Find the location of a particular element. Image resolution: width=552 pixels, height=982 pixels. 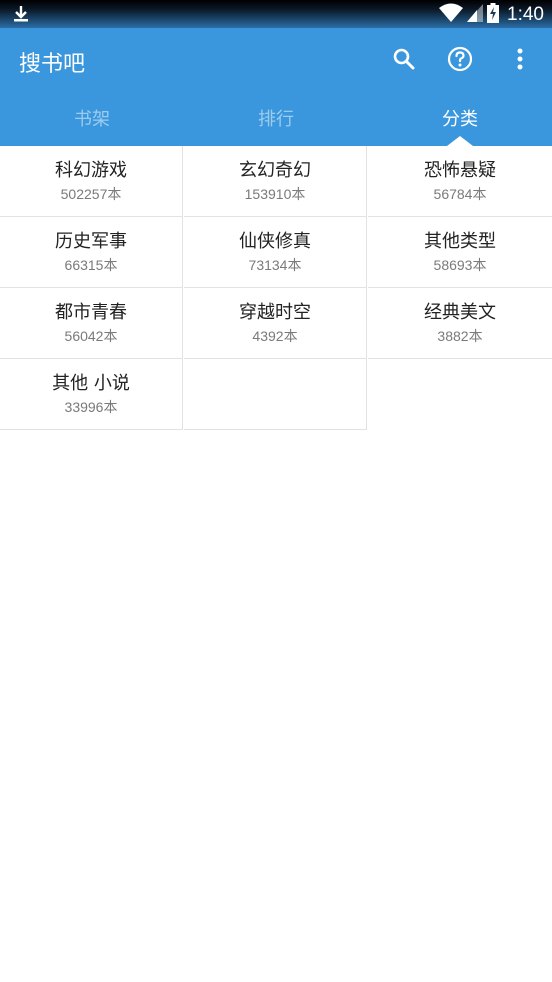

category-count: 66315本 is located at coordinates (91, 265).